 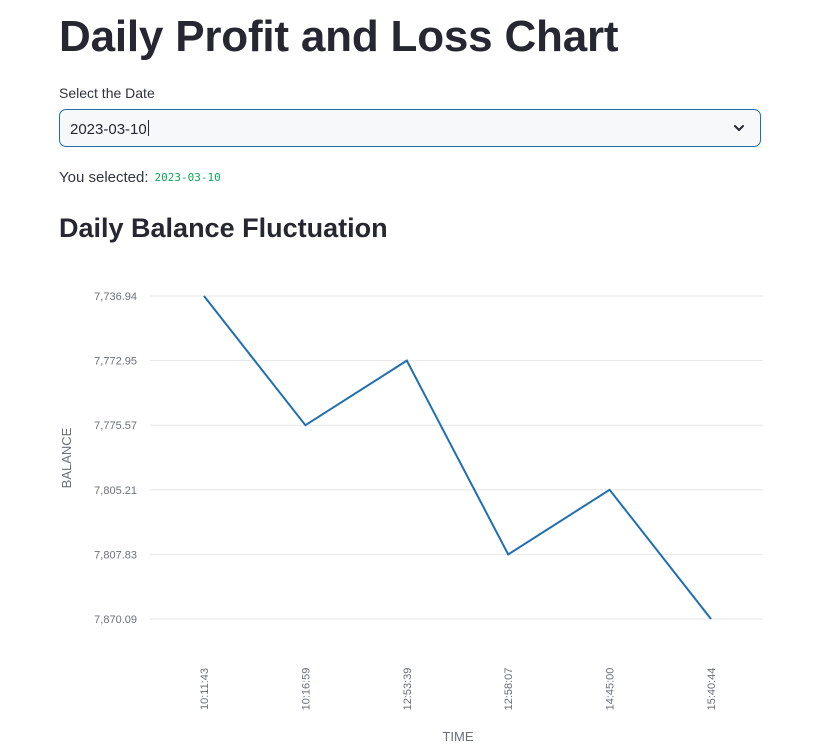 I want to click on y-axis-title: BALANCE, so click(x=66, y=457).